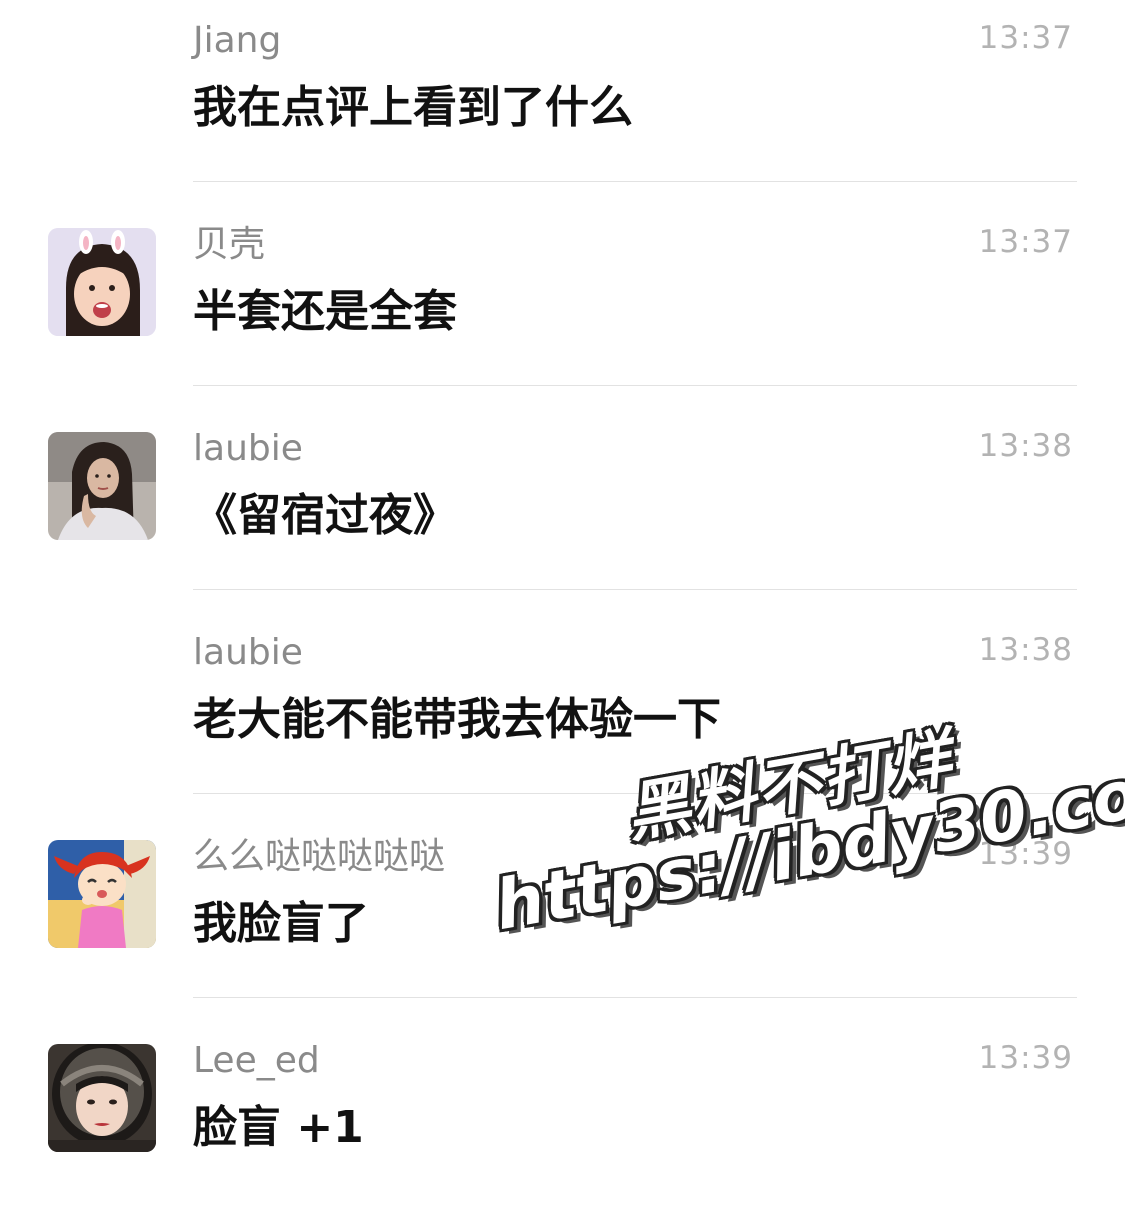 This screenshot has width=1125, height=1224. What do you see at coordinates (325, 311) in the screenshot?
I see `message-text: 半套还是全套` at bounding box center [325, 311].